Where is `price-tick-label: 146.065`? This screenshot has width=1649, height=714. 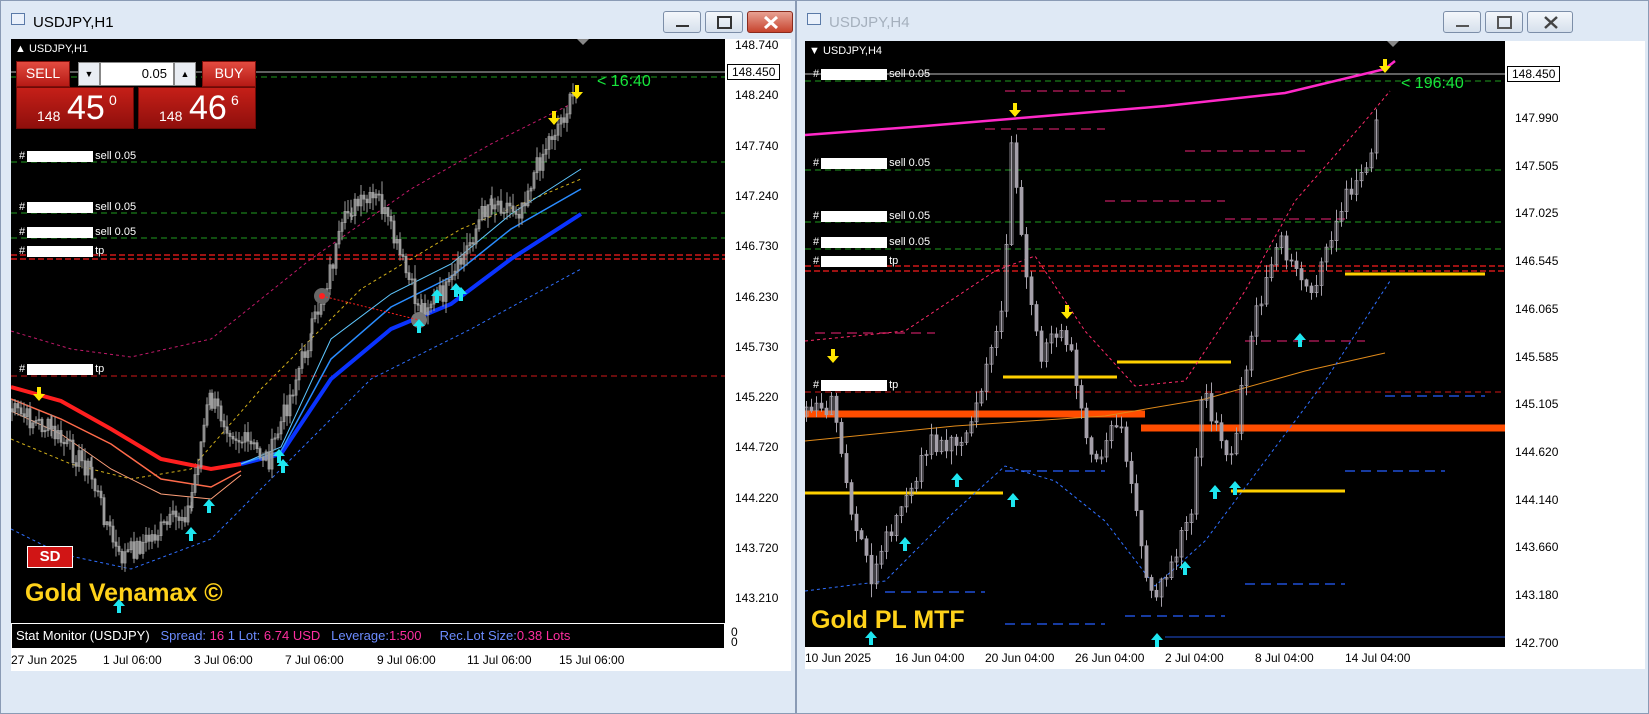
price-tick-label: 146.065 is located at coordinates (1537, 308).